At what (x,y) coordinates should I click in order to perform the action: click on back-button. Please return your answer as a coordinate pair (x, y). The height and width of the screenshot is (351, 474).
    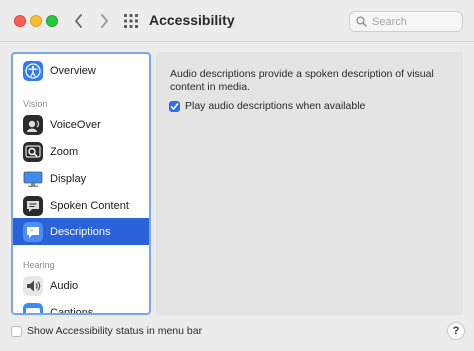
    Looking at the image, I should click on (78, 21).